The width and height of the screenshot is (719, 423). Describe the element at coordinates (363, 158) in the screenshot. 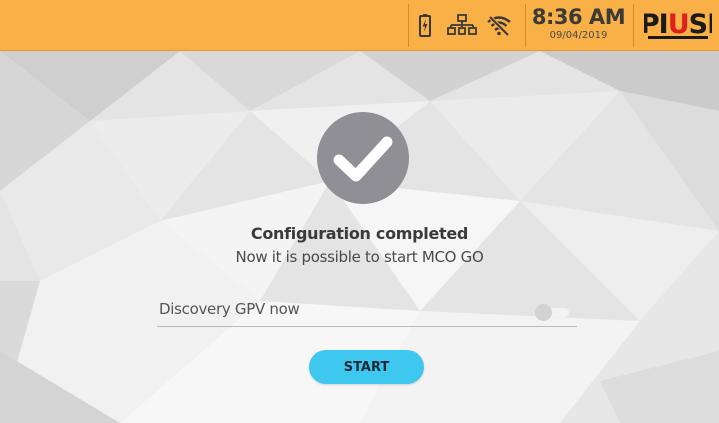

I see `check-icon` at that location.